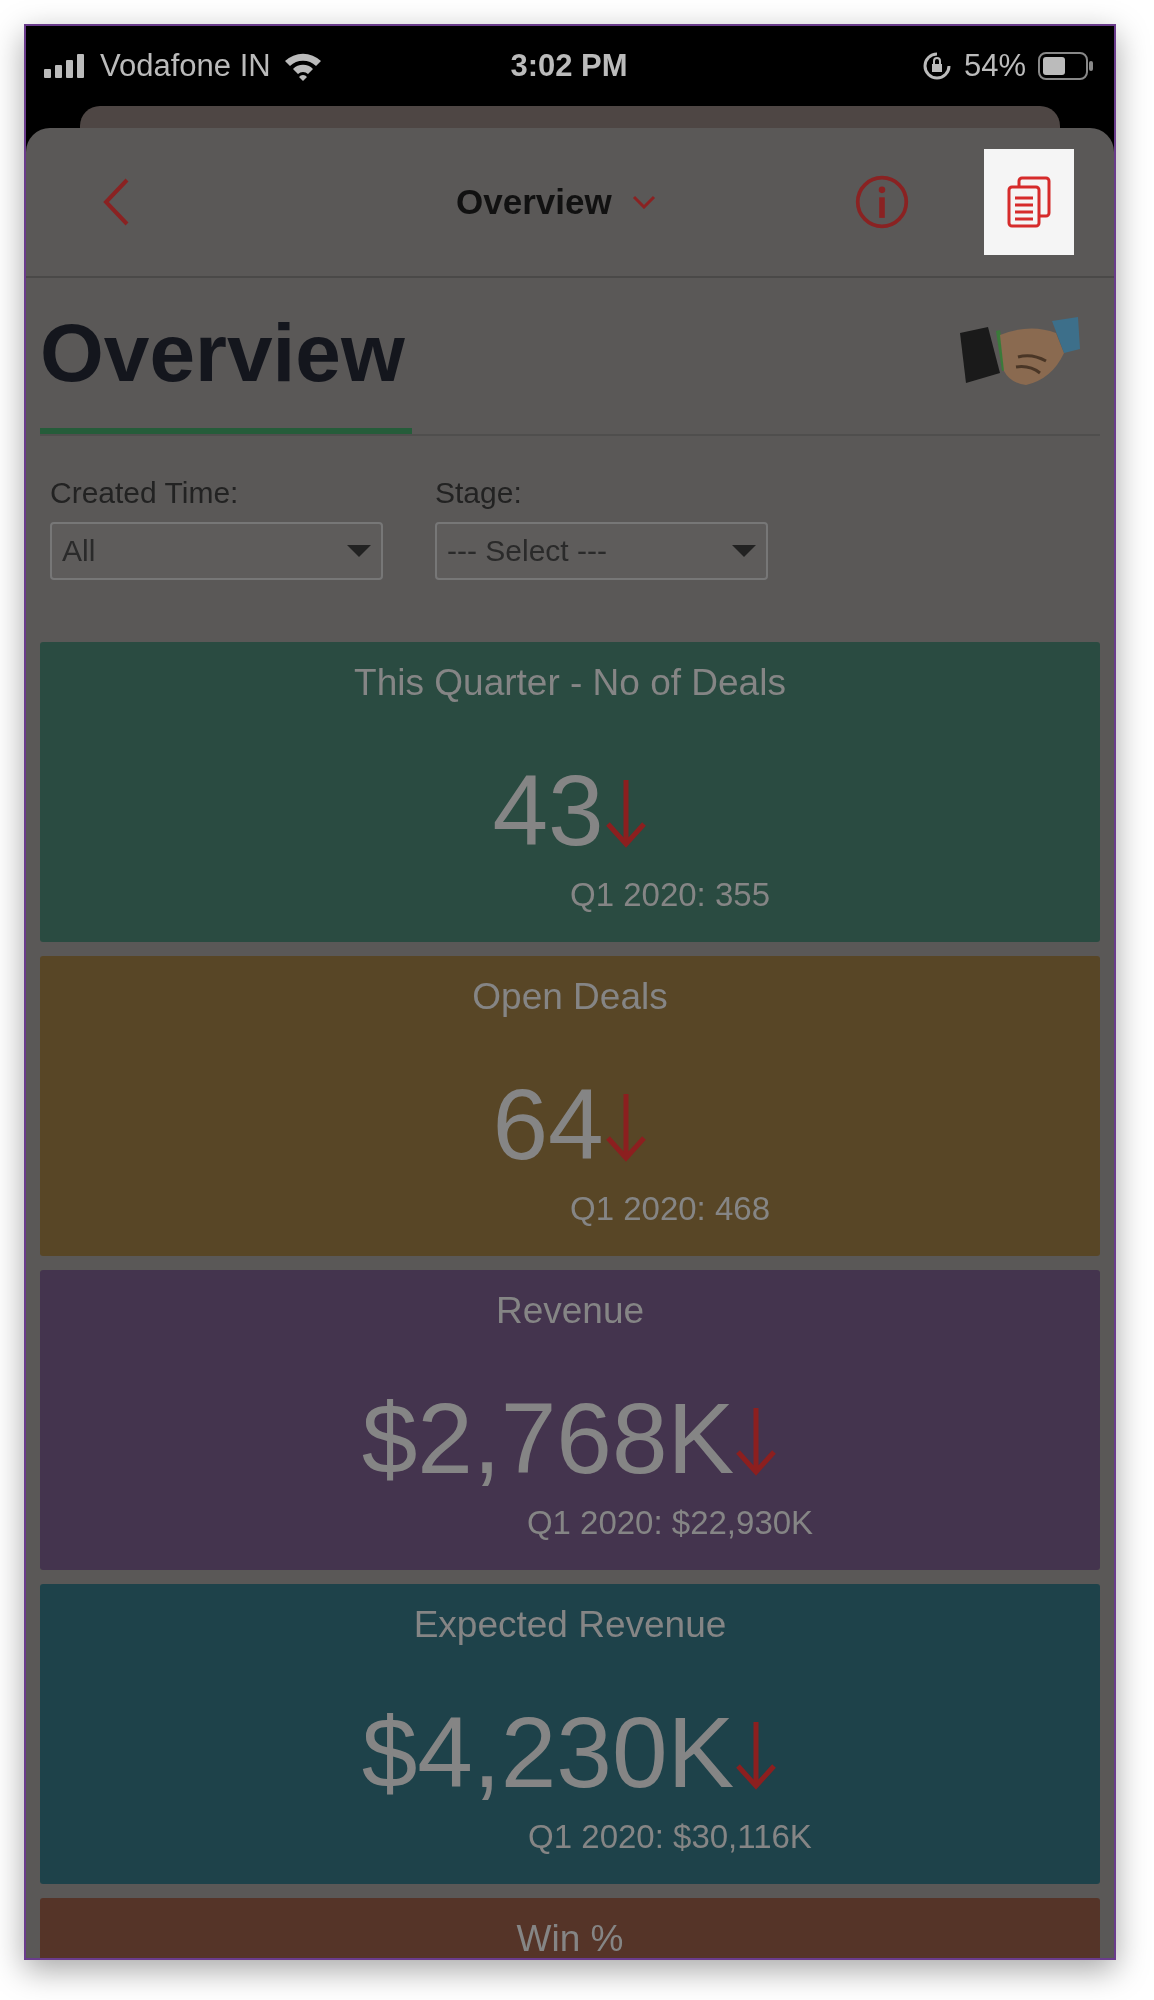 This screenshot has height=2000, width=1154. What do you see at coordinates (145, 493) in the screenshot?
I see `filter-label: Created Time:` at bounding box center [145, 493].